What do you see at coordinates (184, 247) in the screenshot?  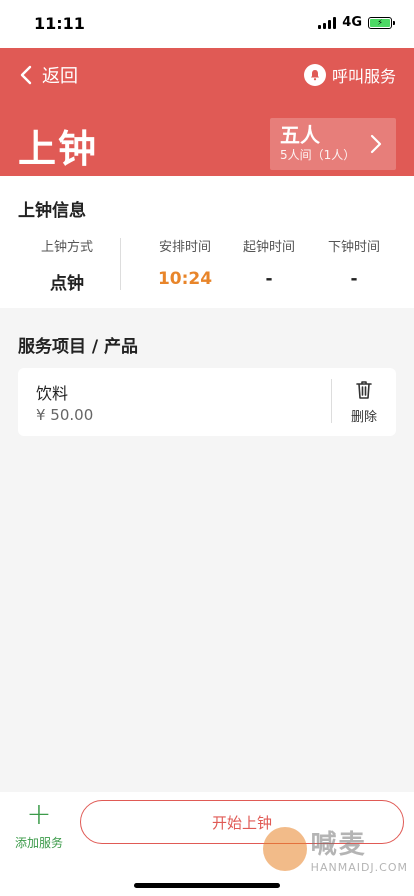 I see `info-label: 安排时间` at bounding box center [184, 247].